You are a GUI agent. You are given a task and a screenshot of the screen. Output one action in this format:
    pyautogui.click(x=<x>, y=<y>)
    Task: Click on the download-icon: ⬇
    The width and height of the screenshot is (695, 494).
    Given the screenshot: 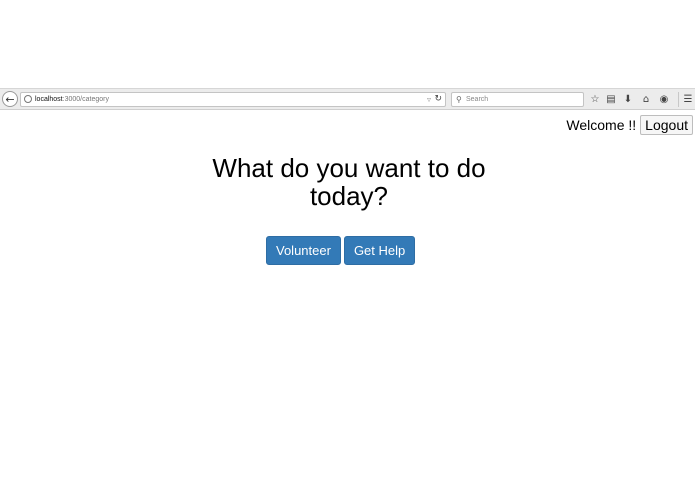 What is the action you would take?
    pyautogui.click(x=628, y=99)
    